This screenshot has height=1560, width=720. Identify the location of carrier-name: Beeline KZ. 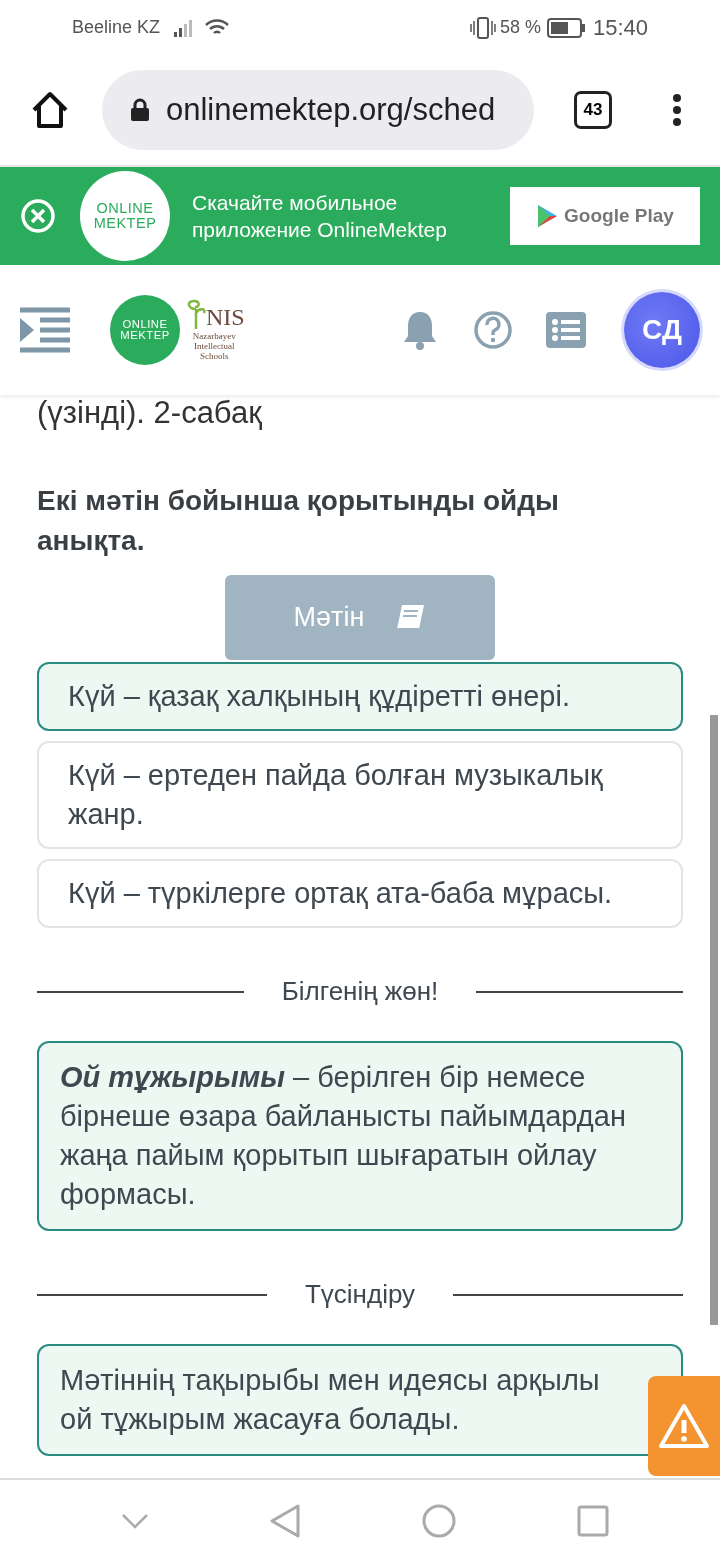
(116, 27).